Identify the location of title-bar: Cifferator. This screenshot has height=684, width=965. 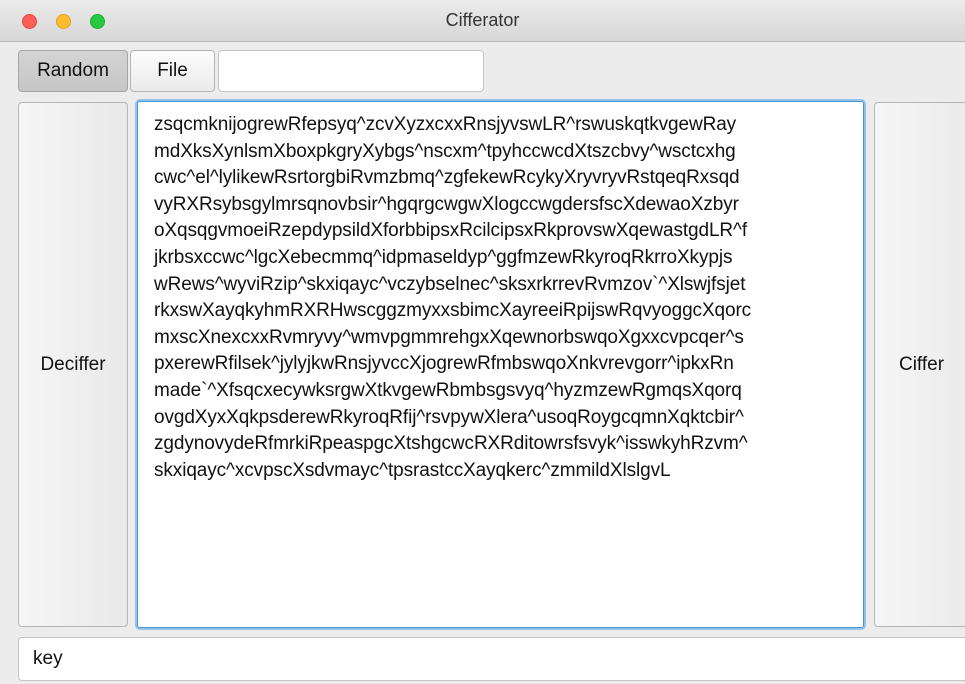
(482, 21).